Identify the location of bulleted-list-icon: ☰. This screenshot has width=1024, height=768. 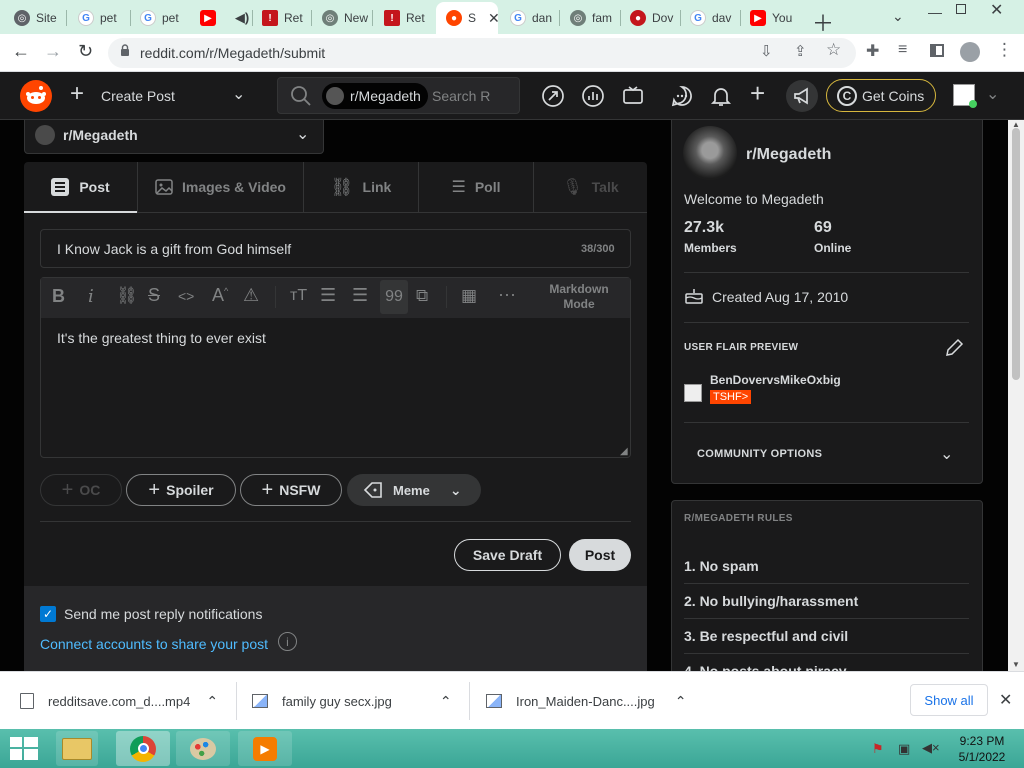
(328, 295).